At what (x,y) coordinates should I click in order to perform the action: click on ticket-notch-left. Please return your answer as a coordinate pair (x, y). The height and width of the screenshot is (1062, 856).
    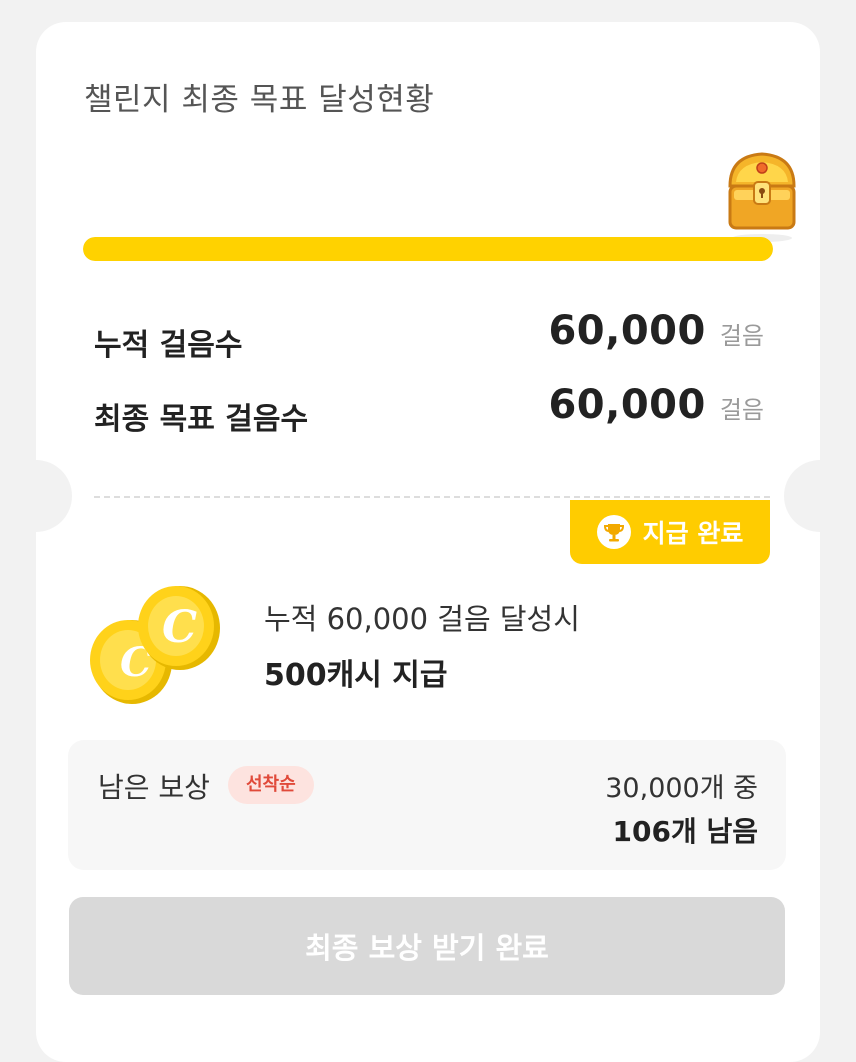
    Looking at the image, I should click on (36, 496).